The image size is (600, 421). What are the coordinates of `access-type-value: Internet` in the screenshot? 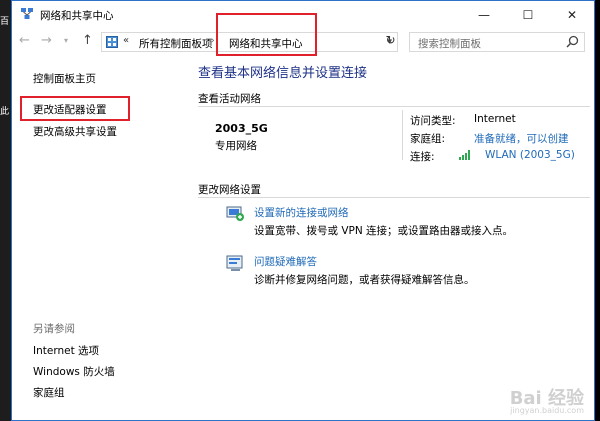 It's located at (495, 119).